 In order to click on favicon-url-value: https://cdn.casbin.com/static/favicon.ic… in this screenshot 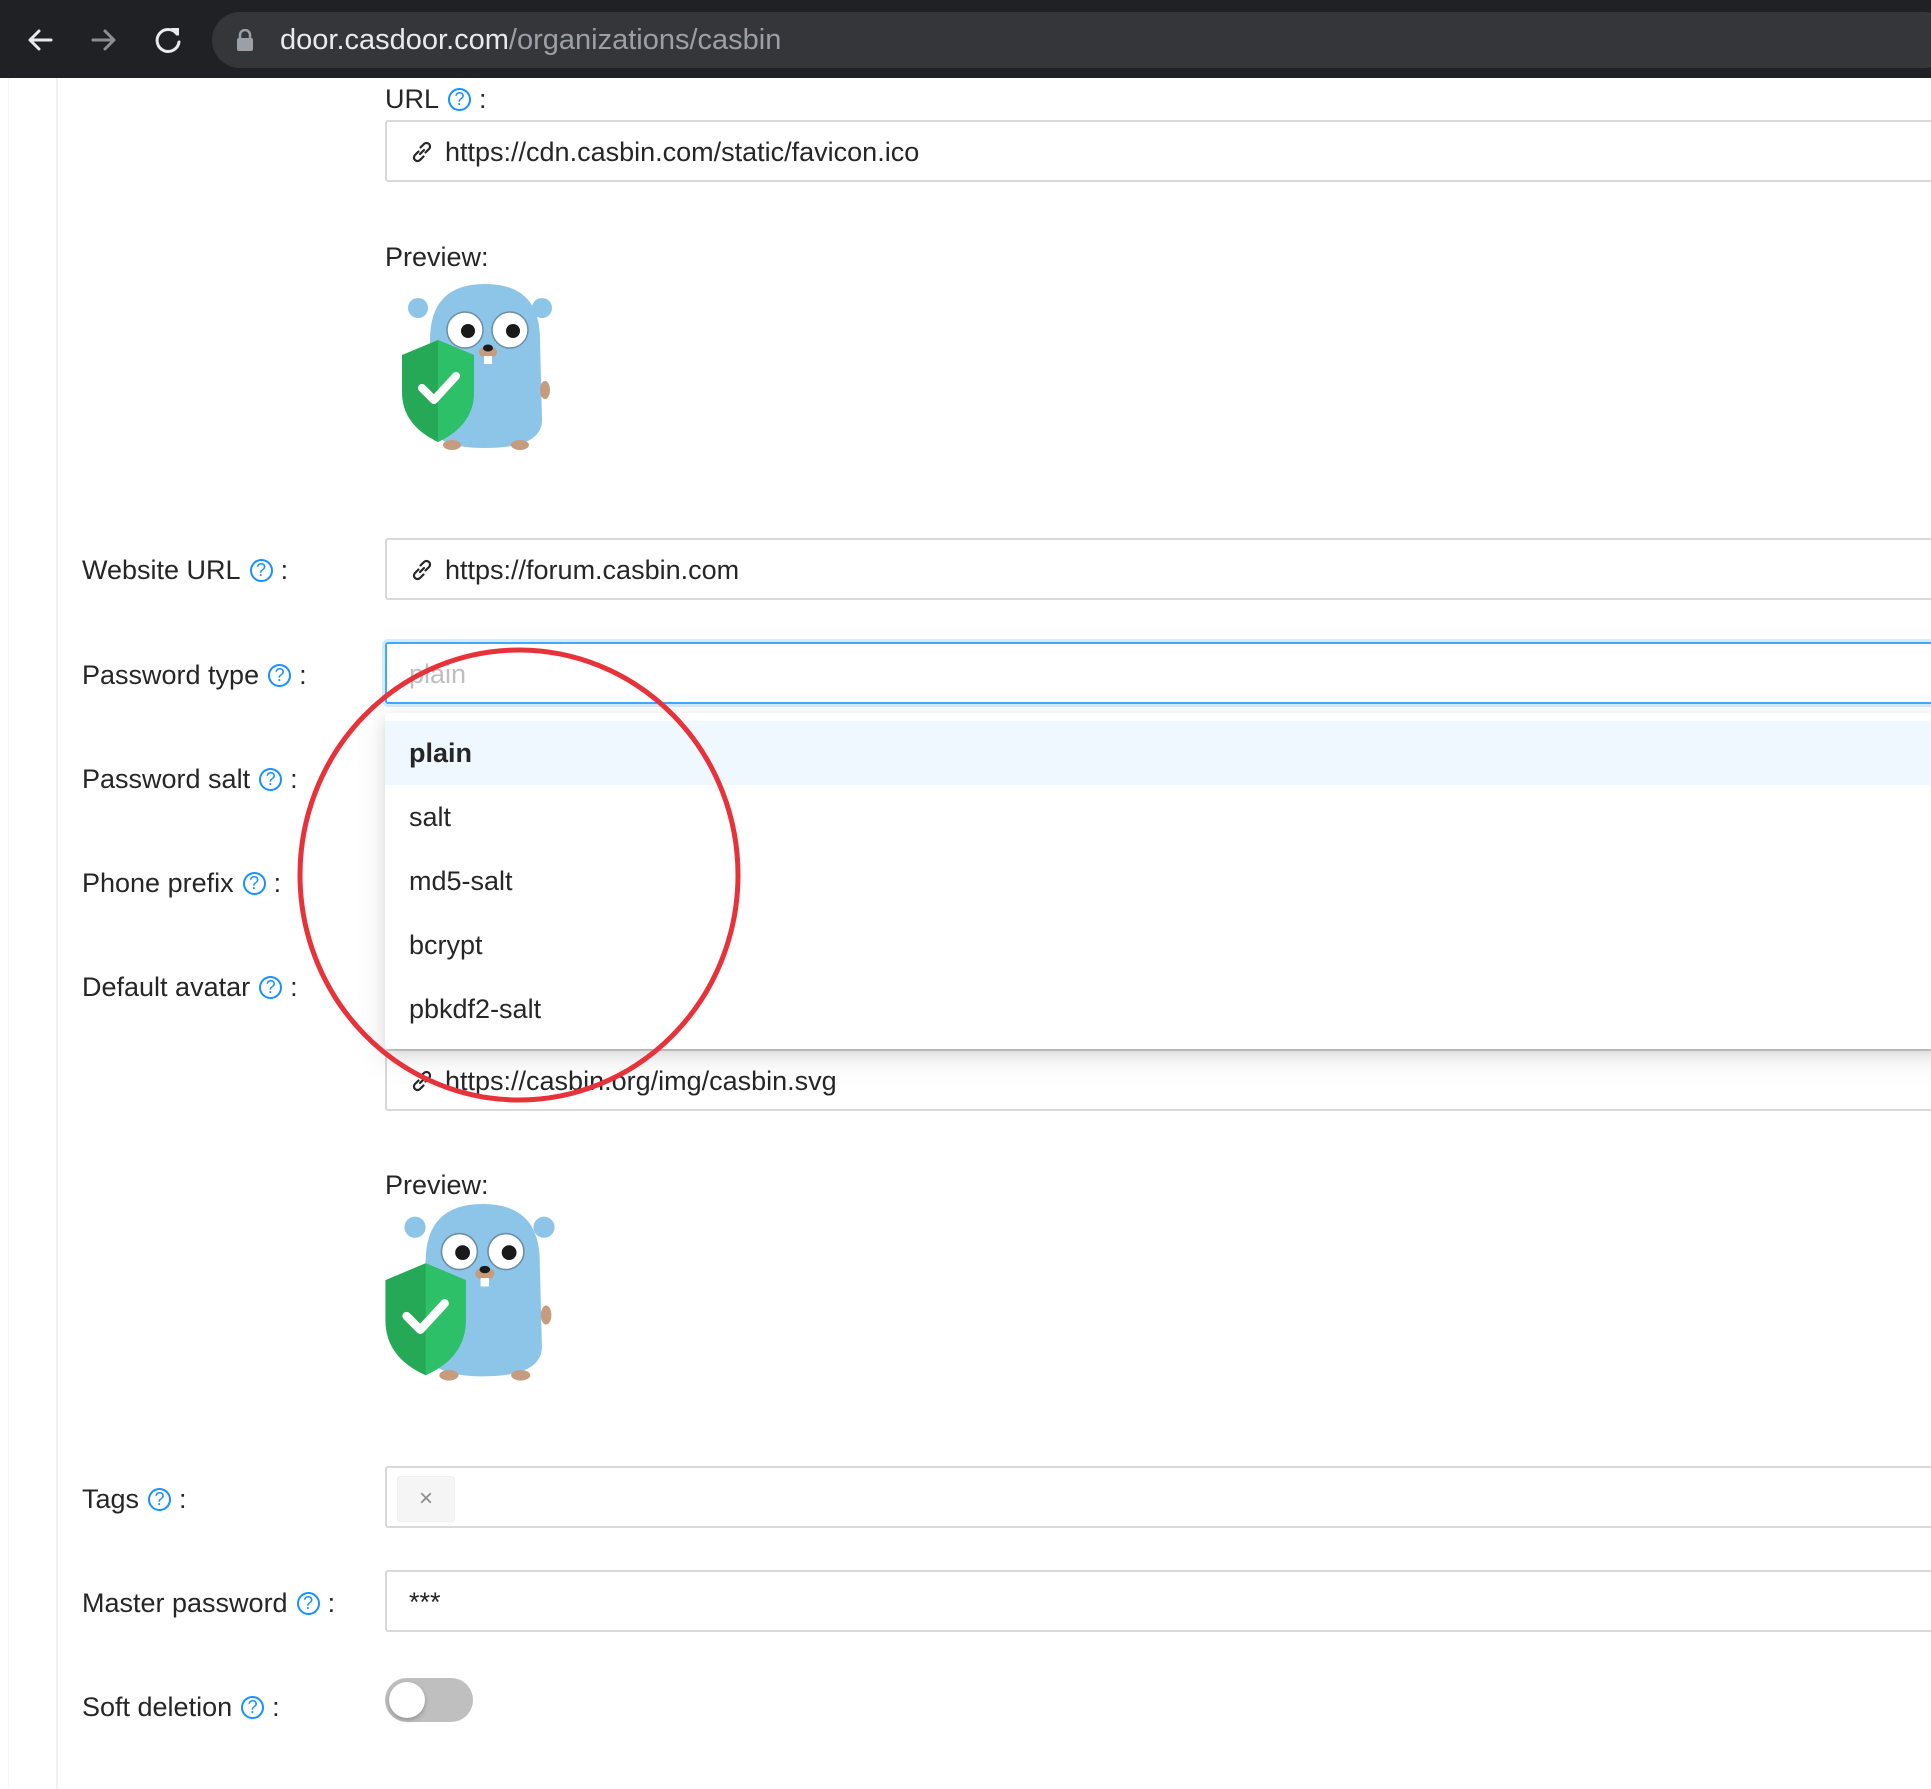, I will do `click(682, 152)`.